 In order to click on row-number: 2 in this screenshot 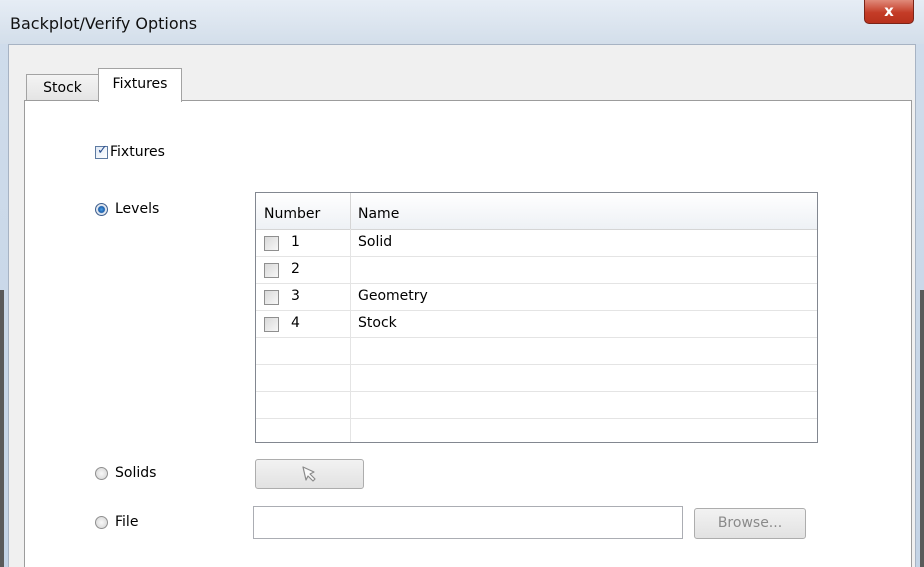, I will do `click(295, 269)`.